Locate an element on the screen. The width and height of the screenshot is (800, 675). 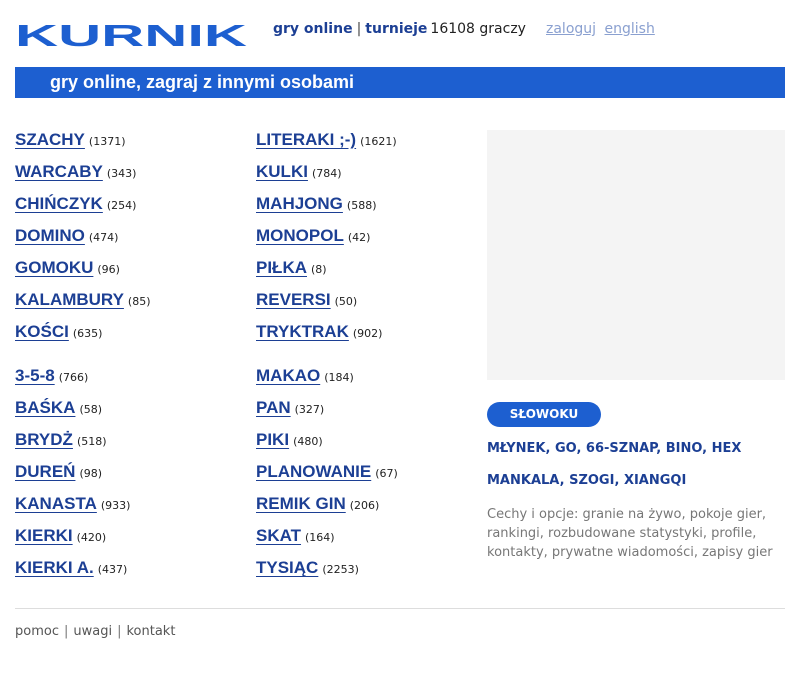
footer-links: pomoc | uwagi | kontakt is located at coordinates (95, 631).